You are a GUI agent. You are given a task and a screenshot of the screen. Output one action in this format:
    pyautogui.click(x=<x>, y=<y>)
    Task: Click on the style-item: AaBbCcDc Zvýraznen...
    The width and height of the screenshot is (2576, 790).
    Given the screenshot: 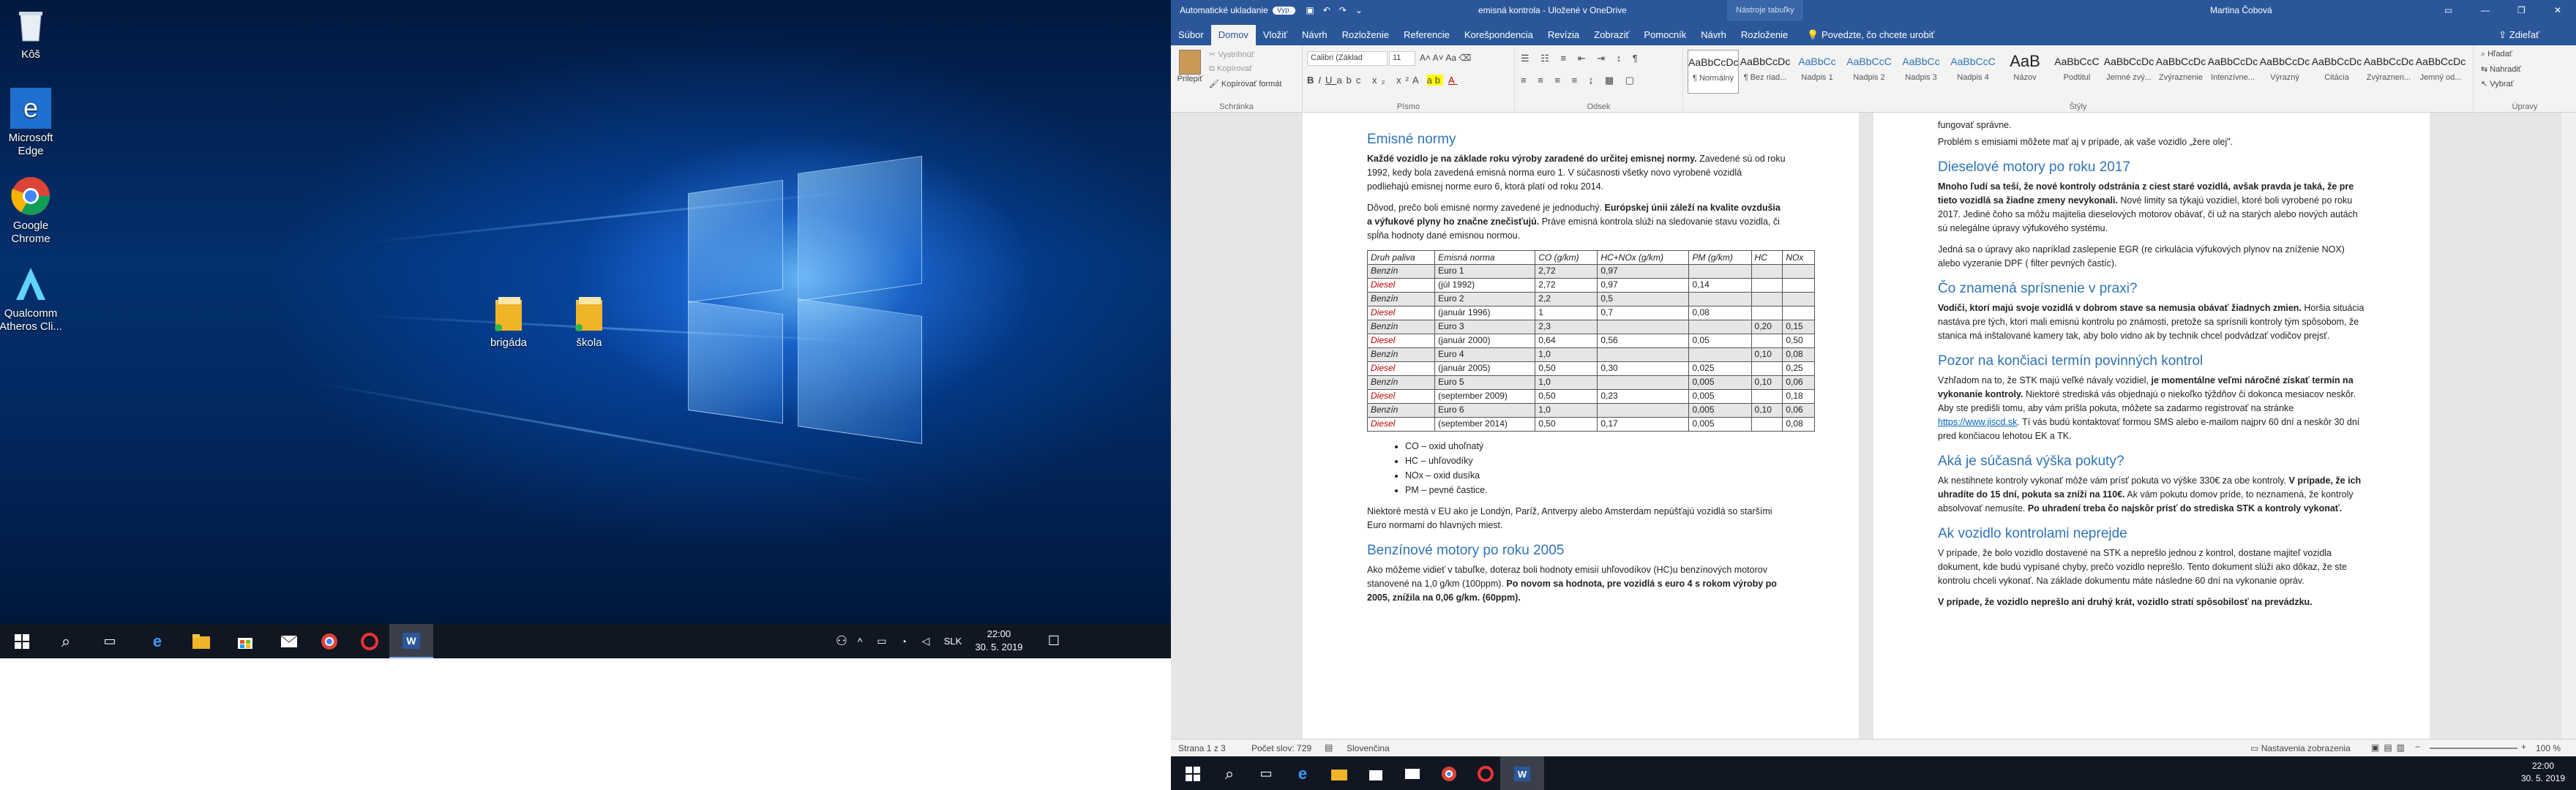 What is the action you would take?
    pyautogui.click(x=2388, y=72)
    